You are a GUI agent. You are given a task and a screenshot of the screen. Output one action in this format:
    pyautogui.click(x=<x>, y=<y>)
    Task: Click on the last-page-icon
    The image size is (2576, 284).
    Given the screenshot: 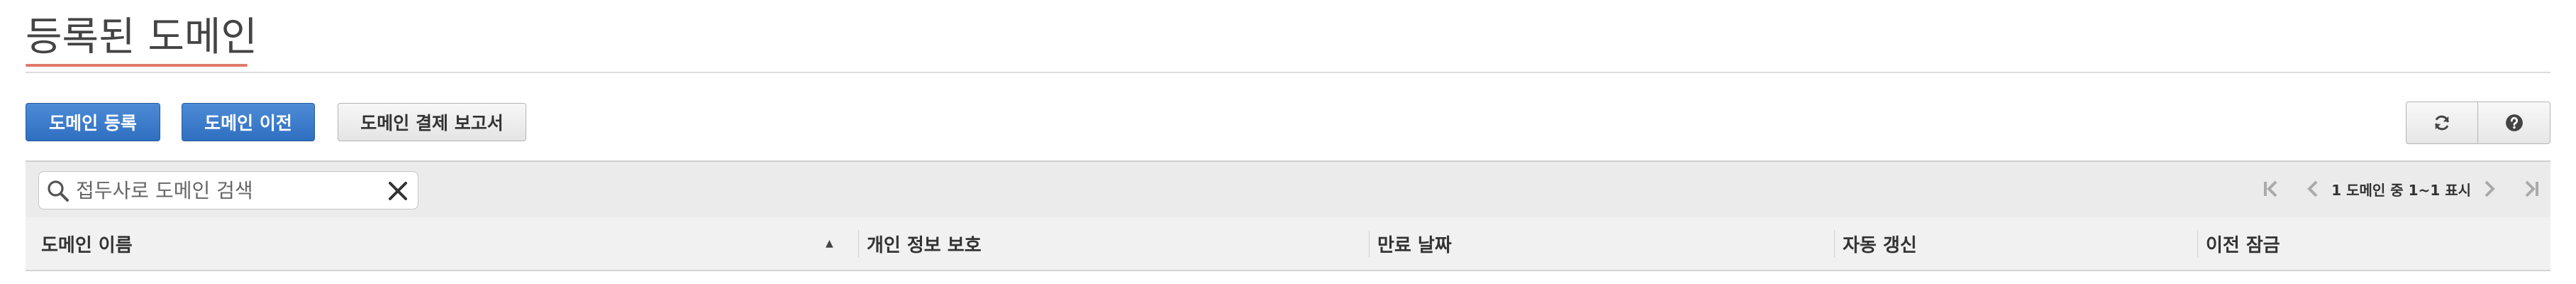 What is the action you would take?
    pyautogui.click(x=2530, y=189)
    